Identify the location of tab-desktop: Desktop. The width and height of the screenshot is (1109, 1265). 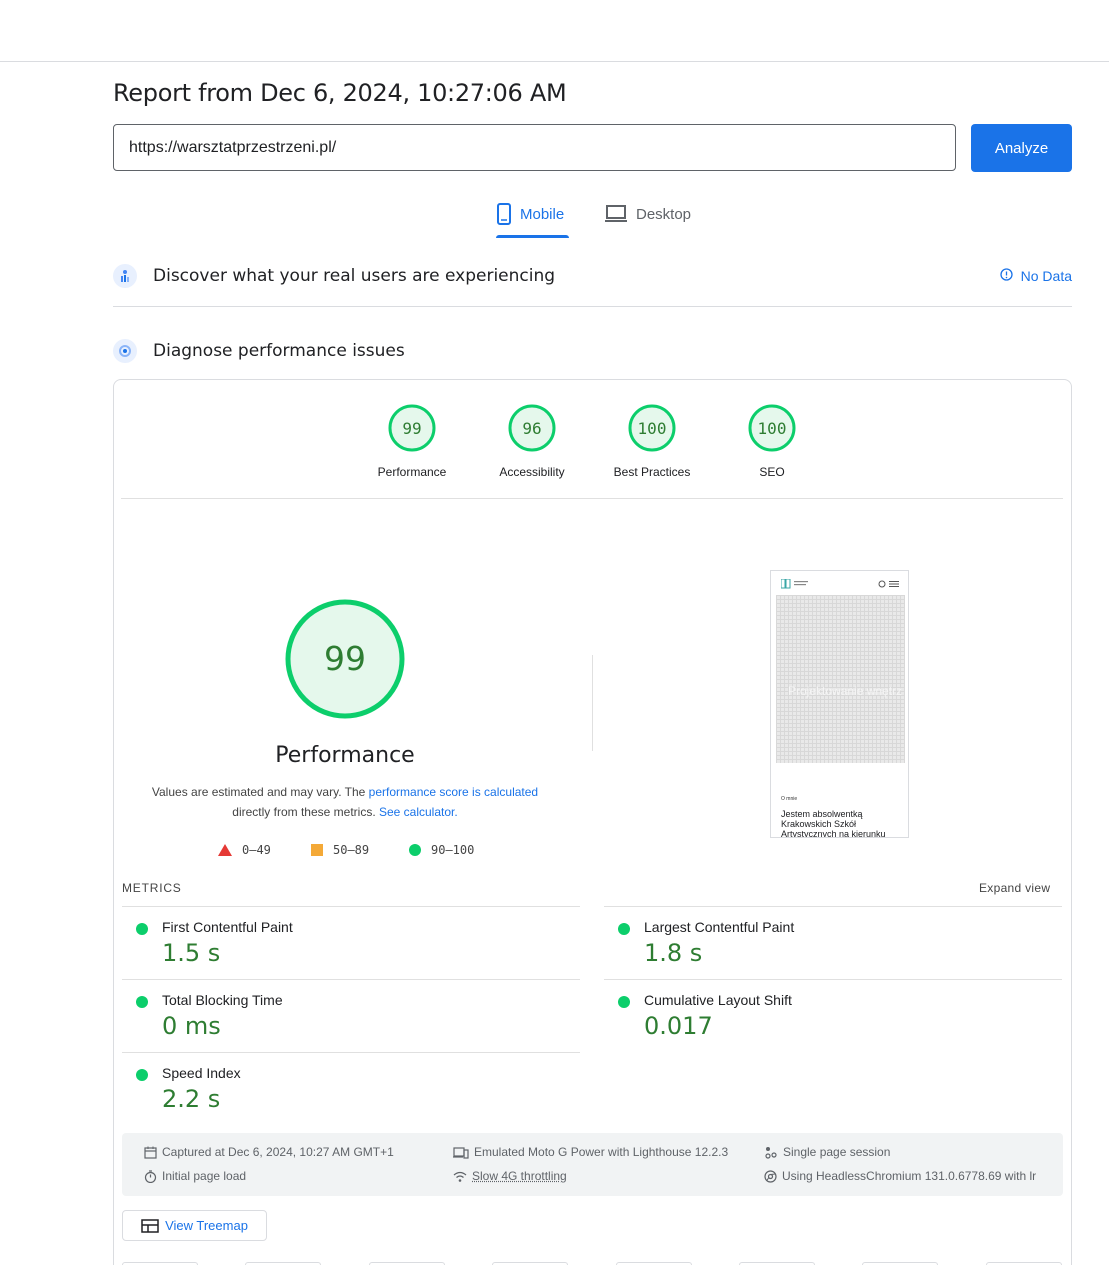
(647, 221).